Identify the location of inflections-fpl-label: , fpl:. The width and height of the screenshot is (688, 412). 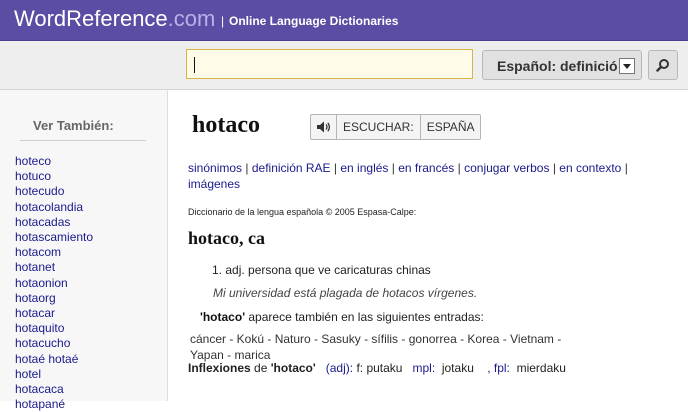
(498, 368).